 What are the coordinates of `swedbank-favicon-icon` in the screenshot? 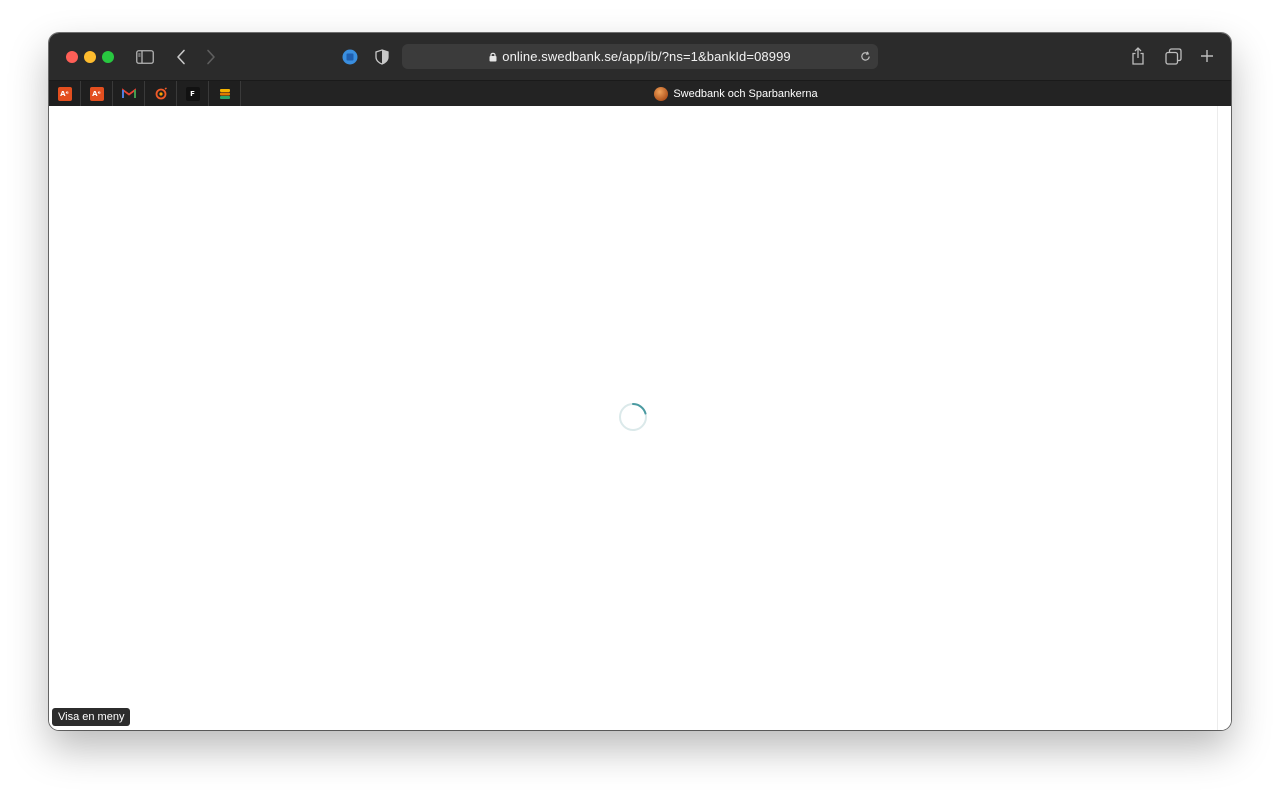 It's located at (661, 93).